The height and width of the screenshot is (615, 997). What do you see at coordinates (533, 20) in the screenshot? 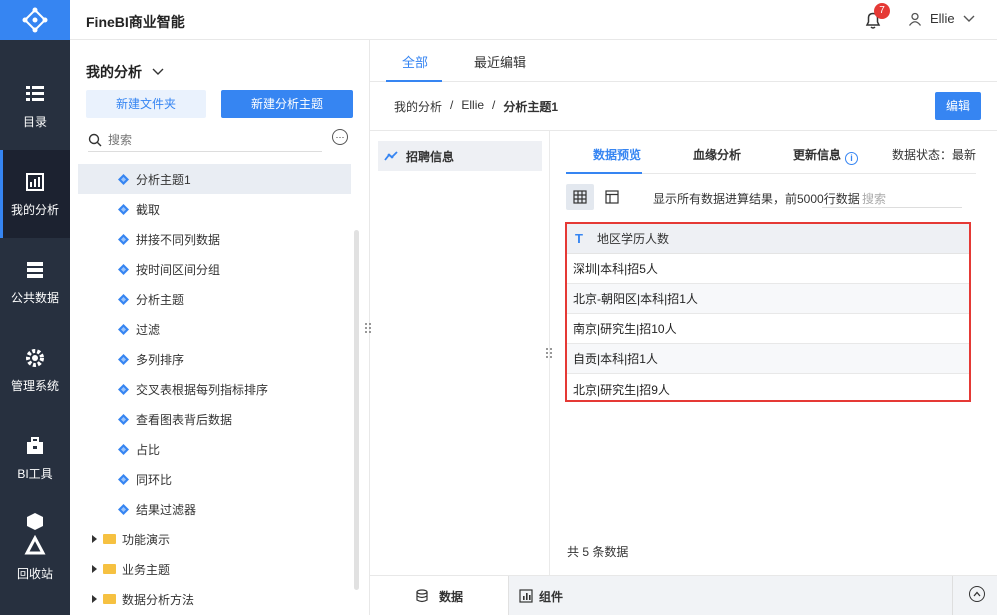
I see `top-header: FineBI商业智能 7 Ellie` at bounding box center [533, 20].